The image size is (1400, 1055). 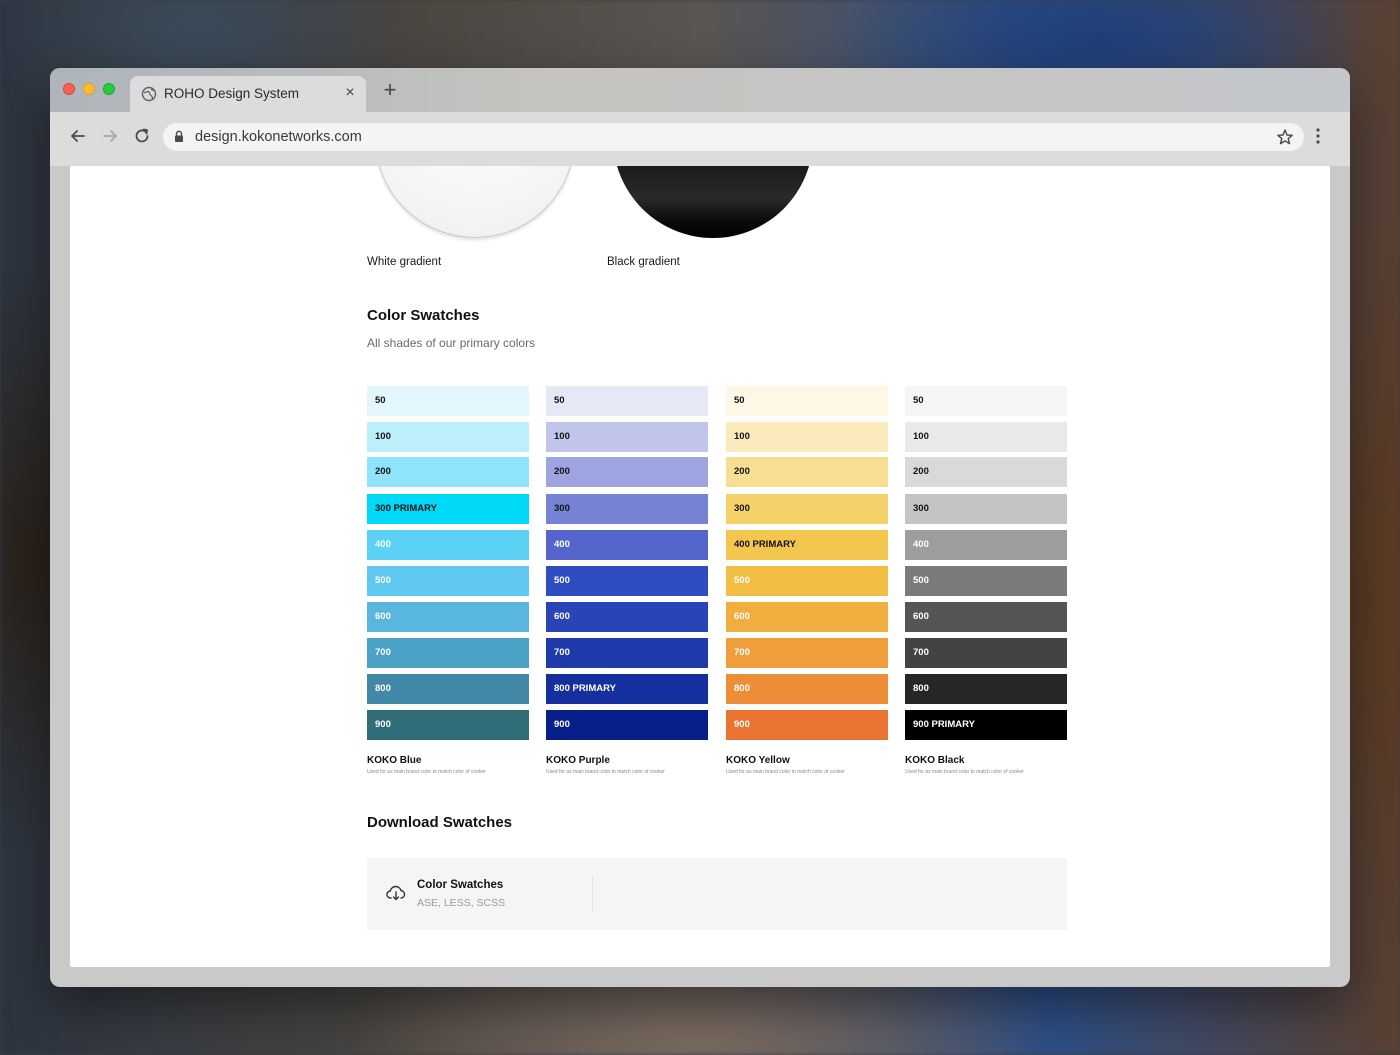 What do you see at coordinates (451, 343) in the screenshot?
I see `color-swatches-subtitle: All shades of our primary colors` at bounding box center [451, 343].